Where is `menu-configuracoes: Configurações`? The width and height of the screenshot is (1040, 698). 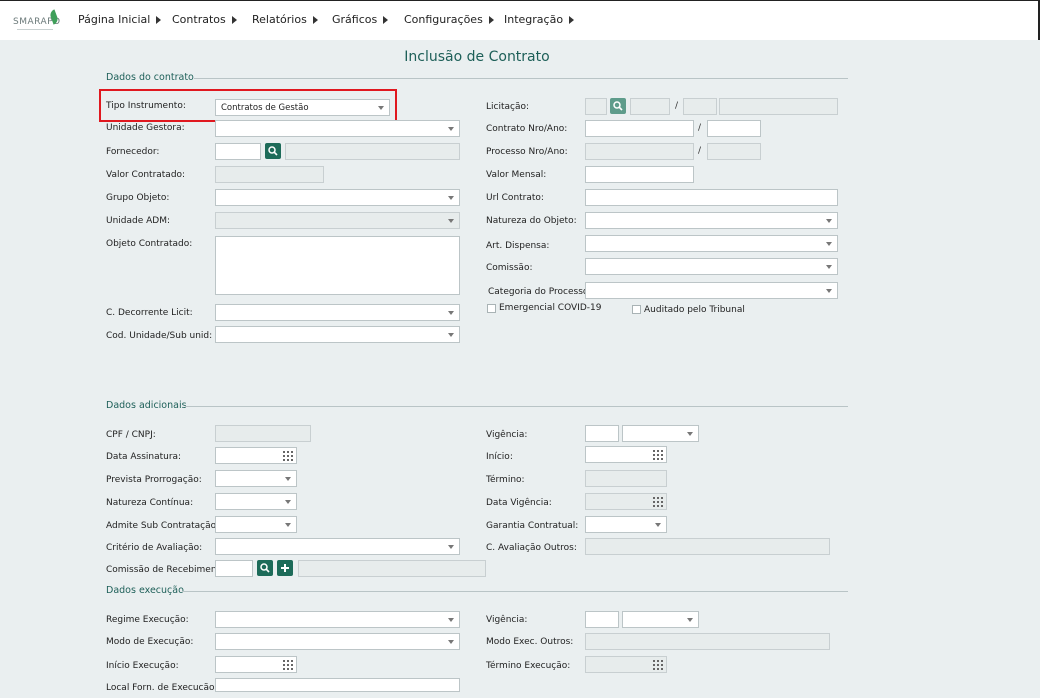
menu-configuracoes: Configurações is located at coordinates (449, 21).